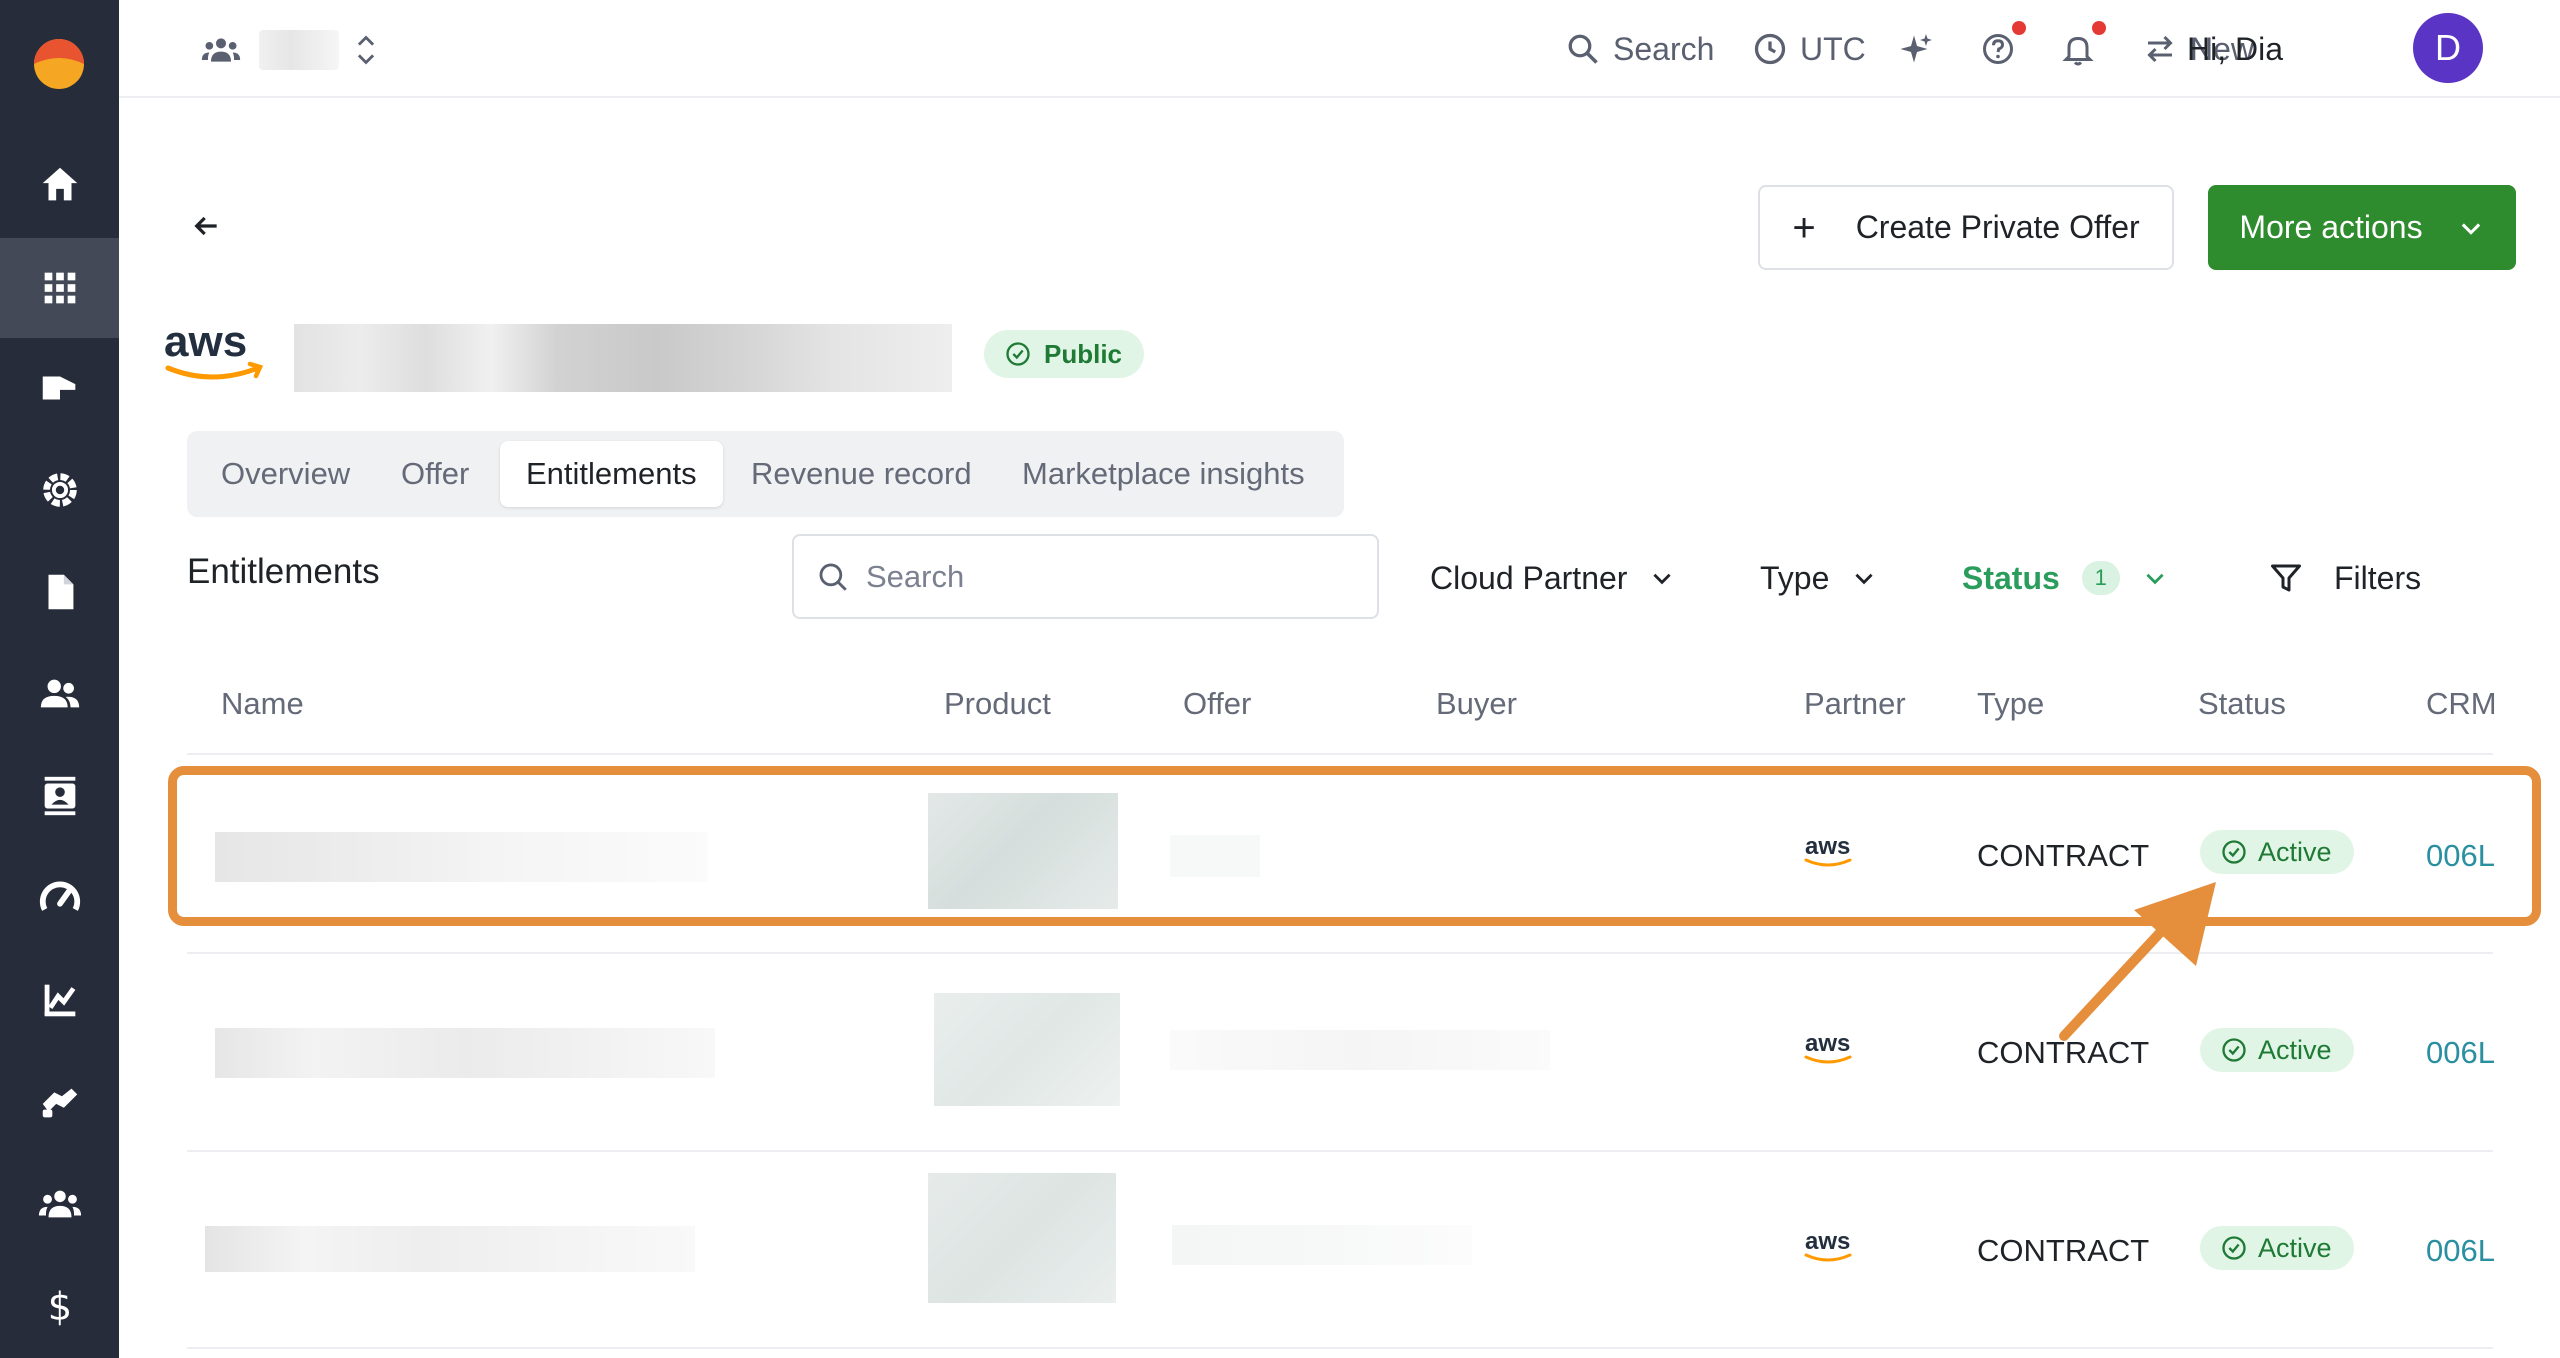 This screenshot has width=2560, height=1358. Describe the element at coordinates (221, 50) in the screenshot. I see `team-icon` at that location.